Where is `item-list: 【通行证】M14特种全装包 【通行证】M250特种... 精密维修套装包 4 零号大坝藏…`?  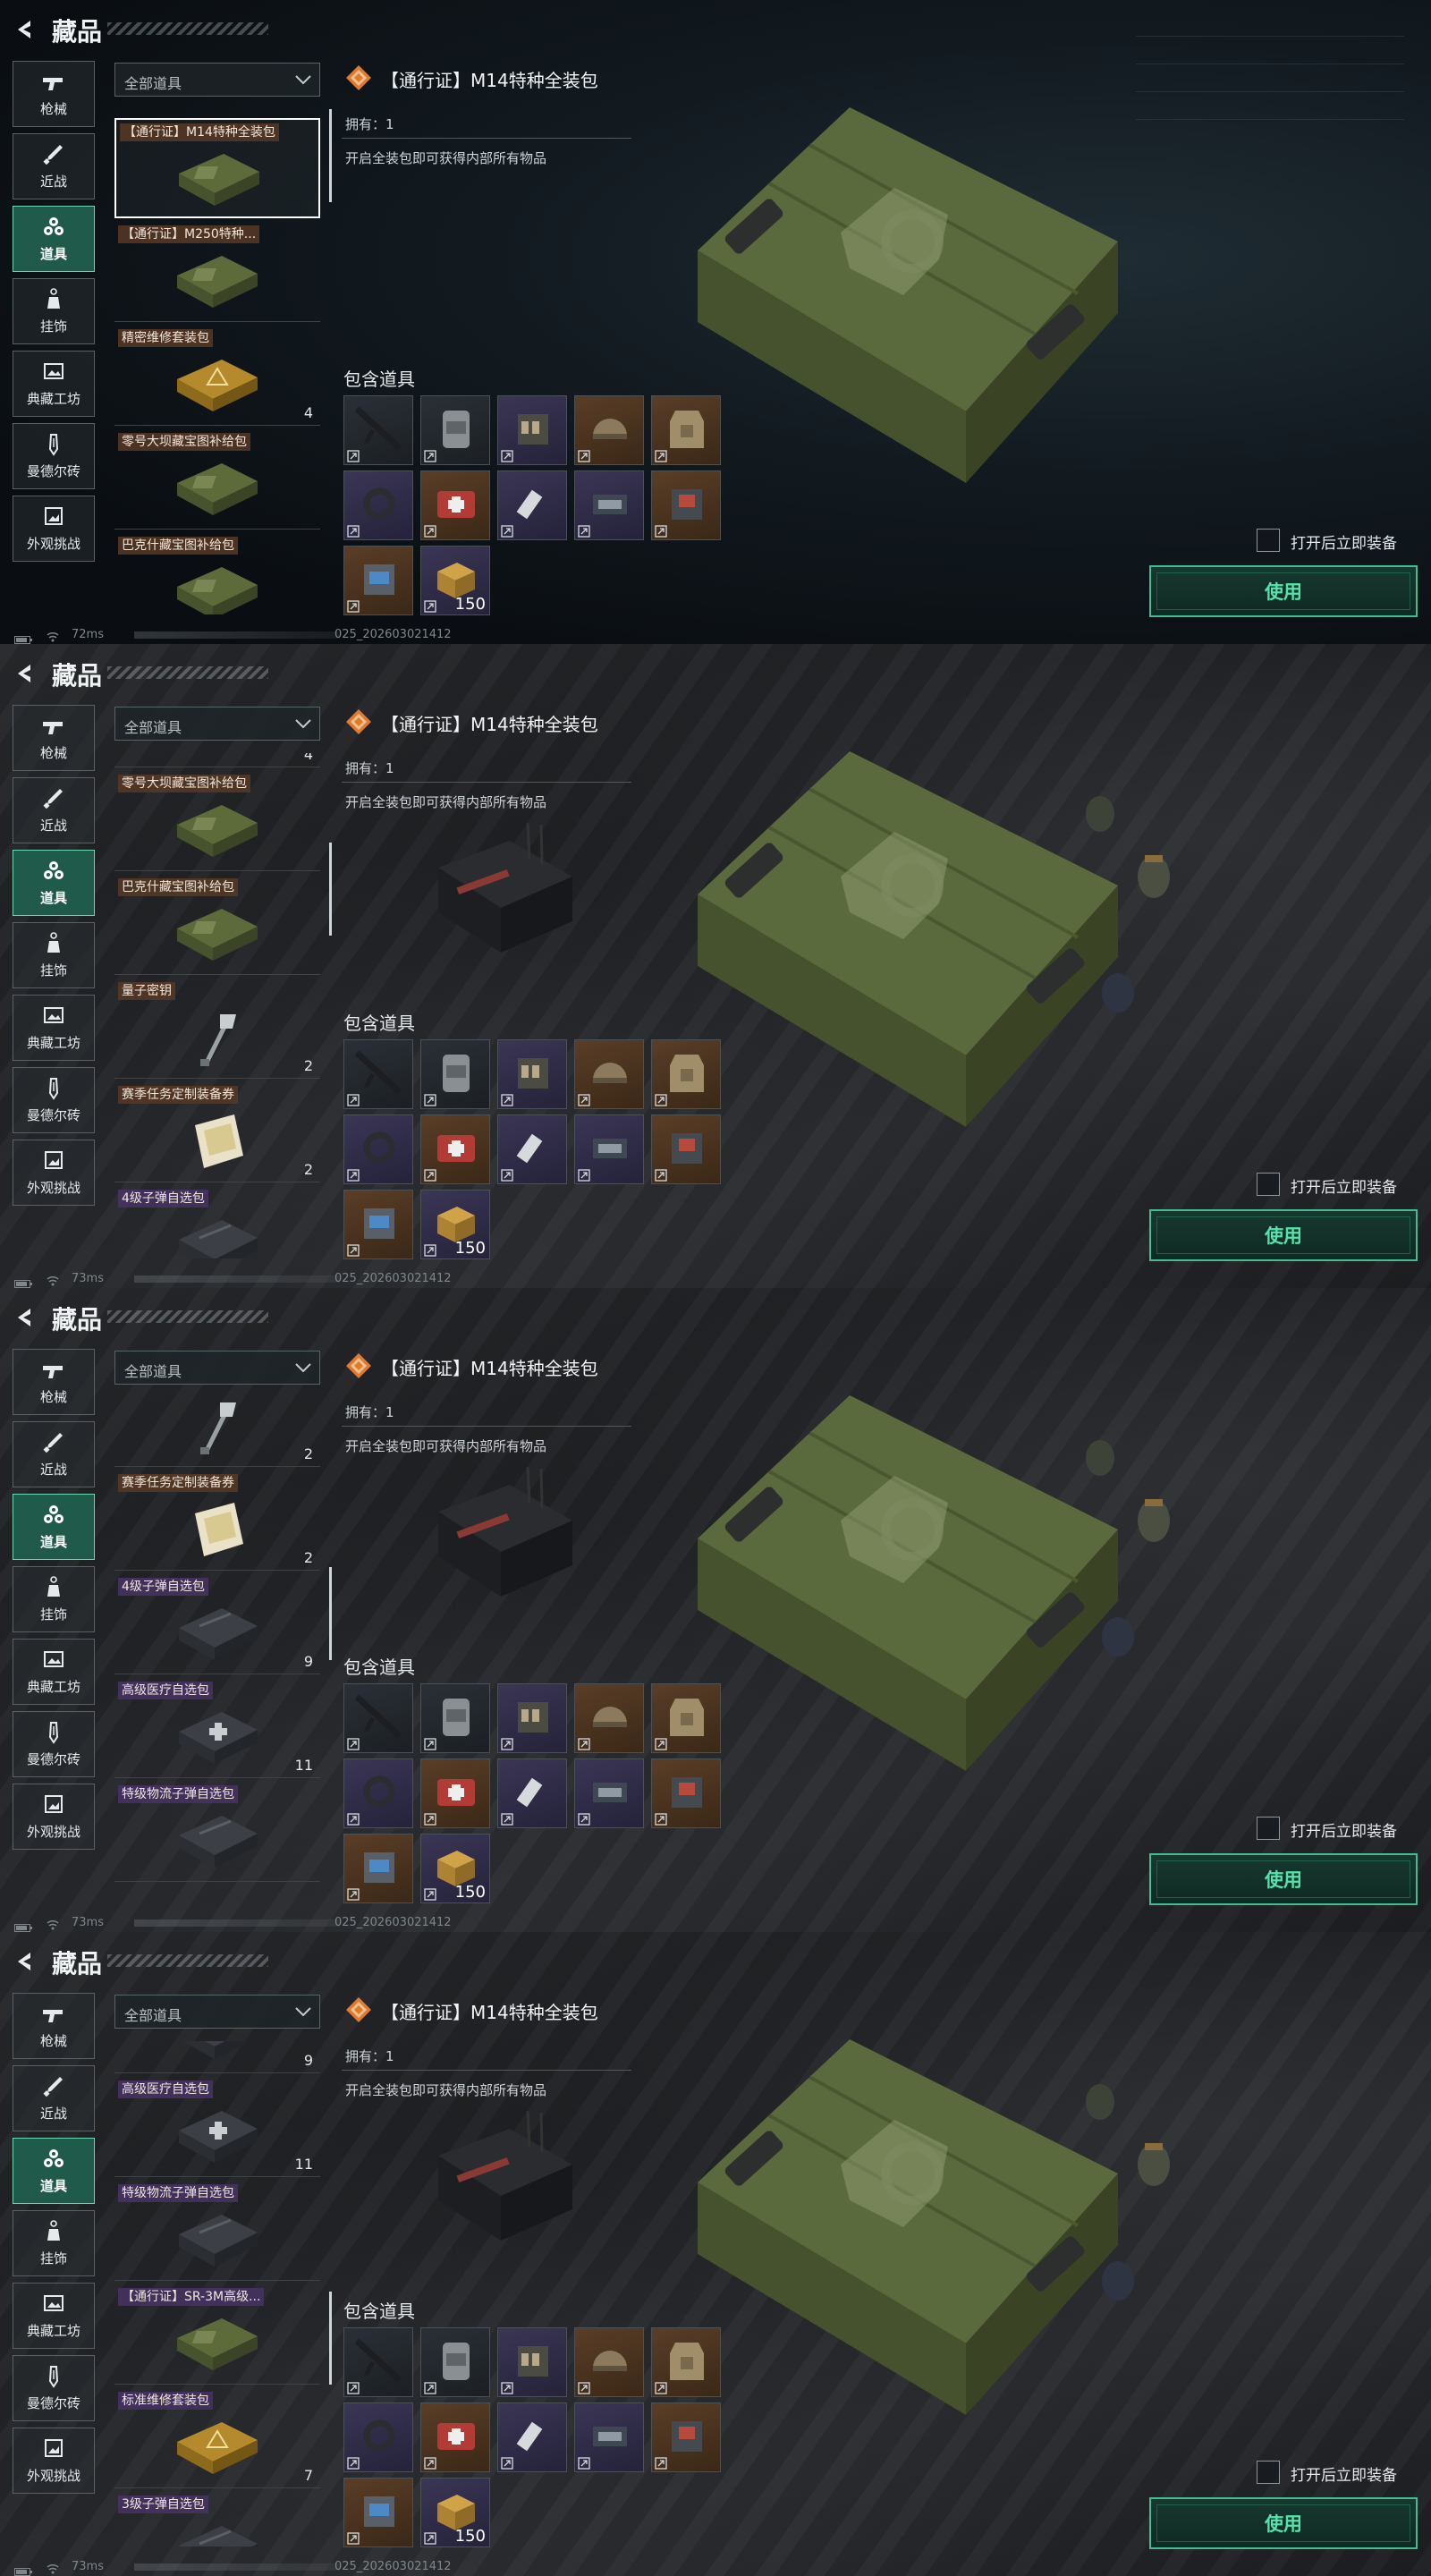
item-list: 【通行证】M14特种全装包 【通行证】M250特种... 精密维修套装包 4 零号大坝藏… is located at coordinates (217, 361).